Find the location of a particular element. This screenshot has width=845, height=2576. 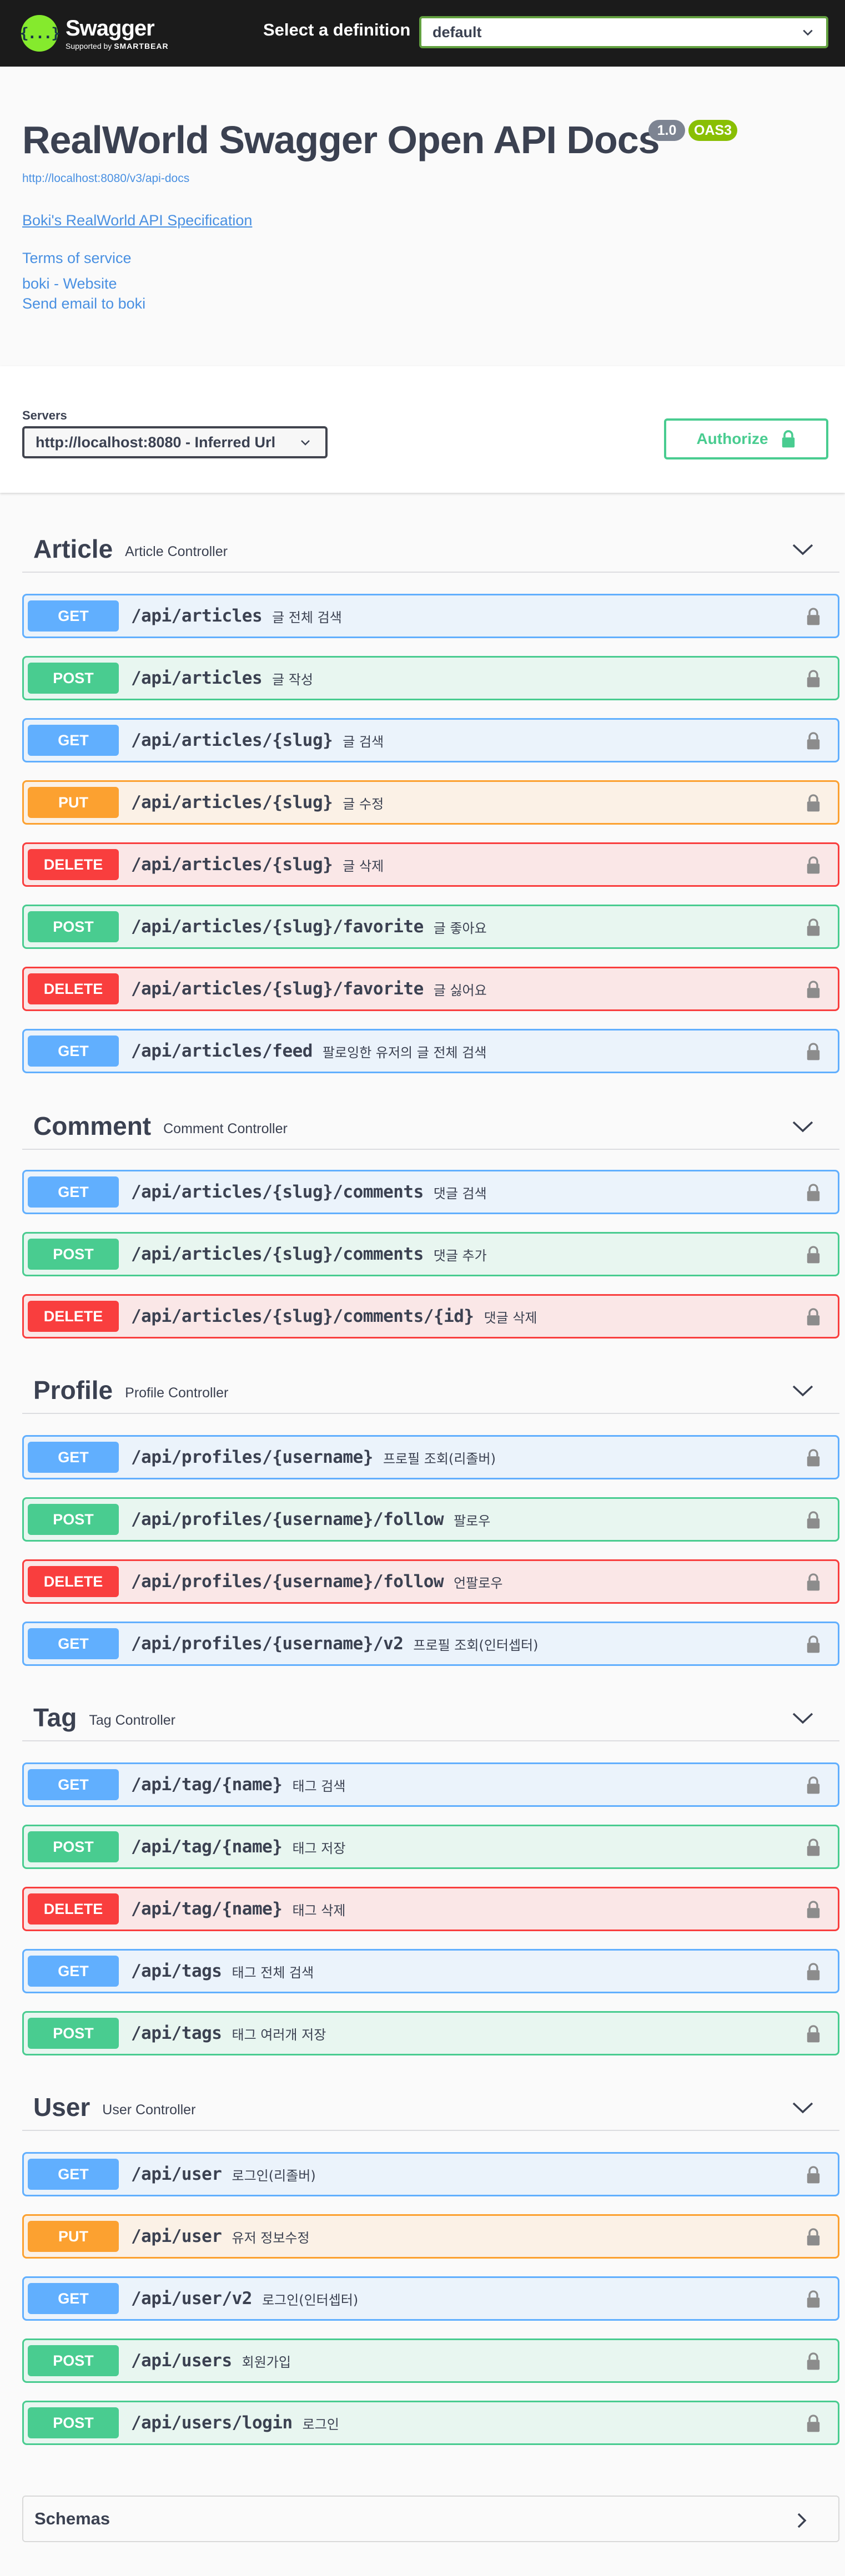

operation-path: /api/tag/{name} is located at coordinates (207, 1847).